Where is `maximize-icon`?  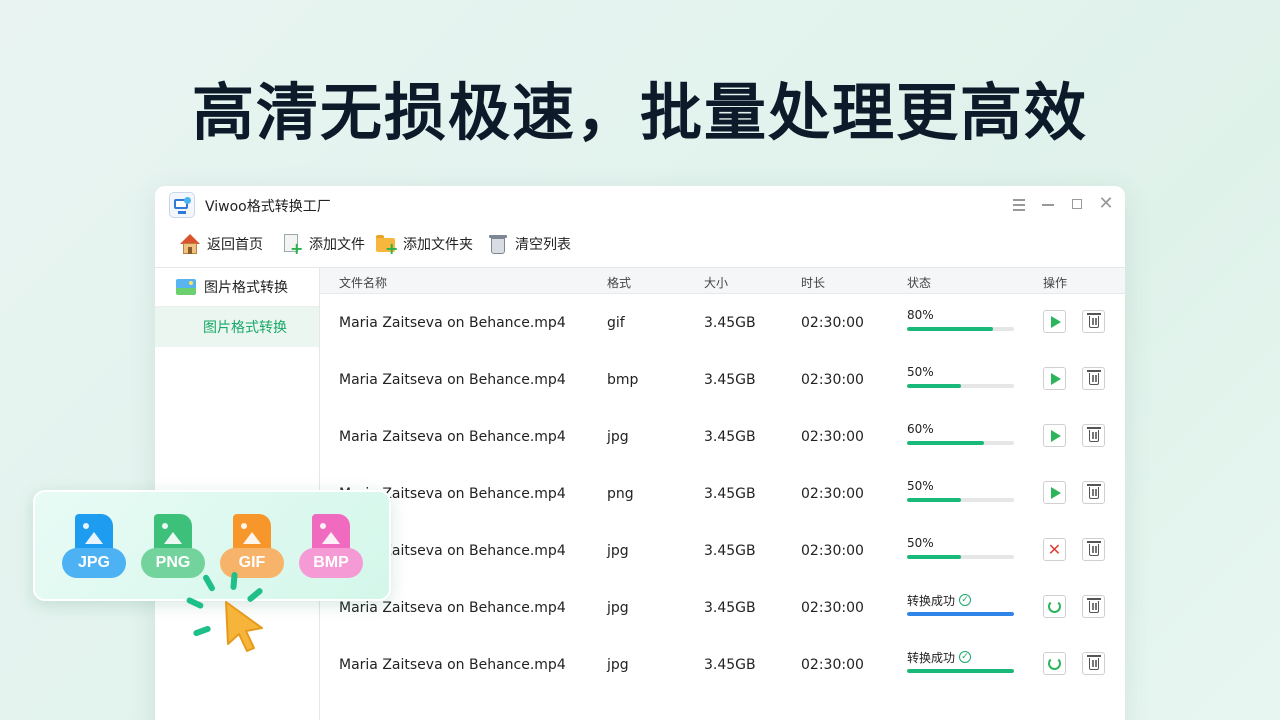
maximize-icon is located at coordinates (1077, 204).